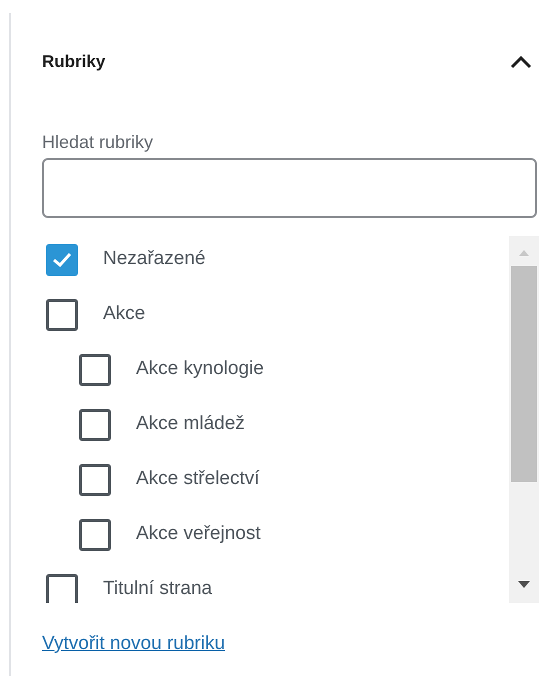 The width and height of the screenshot is (539, 676). I want to click on scrollbar, so click(524, 419).